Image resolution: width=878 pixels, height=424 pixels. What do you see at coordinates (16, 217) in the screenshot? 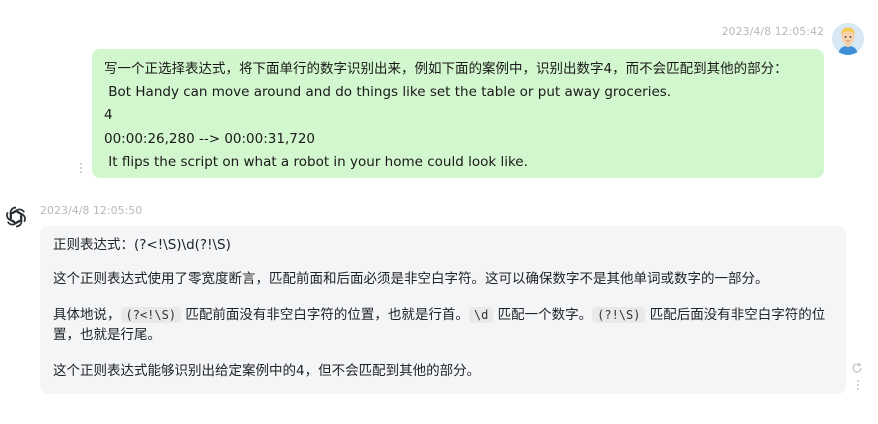
I see `openai-logo-icon` at bounding box center [16, 217].